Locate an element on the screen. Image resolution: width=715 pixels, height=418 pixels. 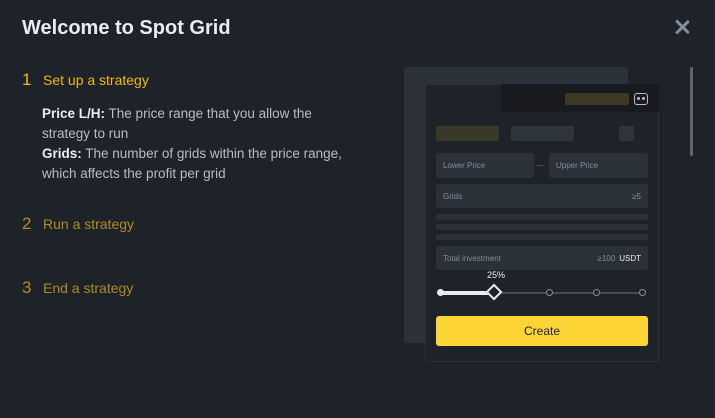
lower-price-field: Lower Price is located at coordinates (485, 165).